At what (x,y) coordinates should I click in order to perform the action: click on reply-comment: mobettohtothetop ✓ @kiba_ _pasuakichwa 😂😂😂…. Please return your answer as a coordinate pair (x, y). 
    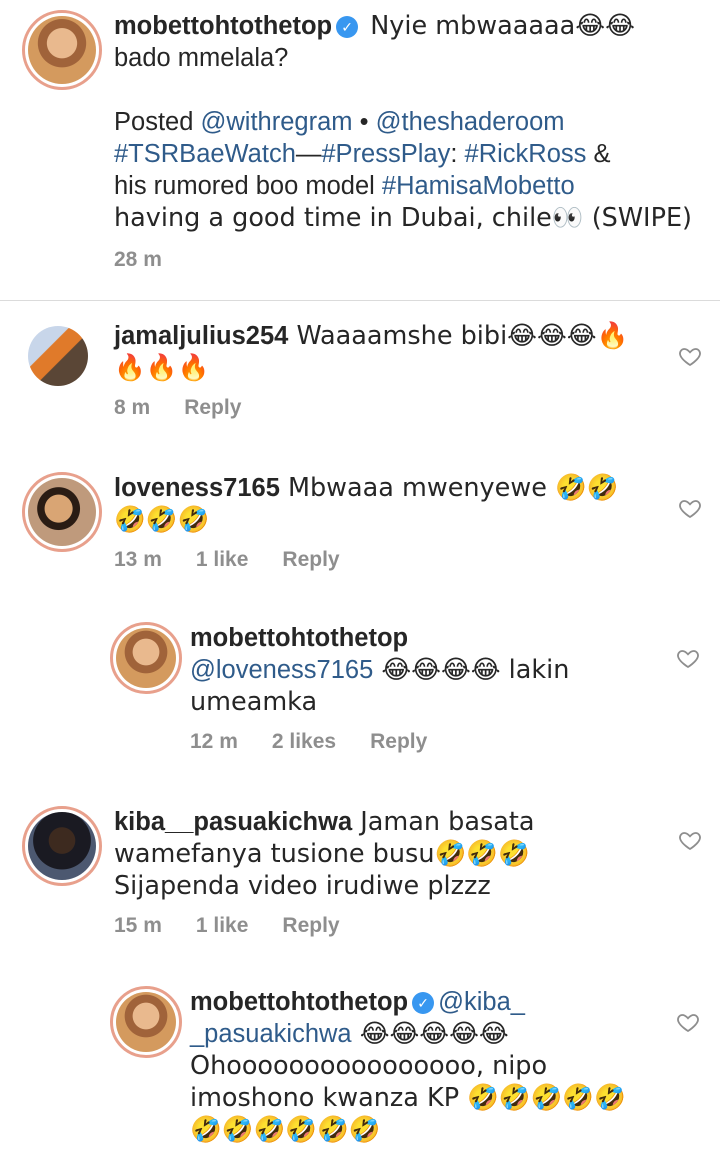
    Looking at the image, I should click on (410, 1066).